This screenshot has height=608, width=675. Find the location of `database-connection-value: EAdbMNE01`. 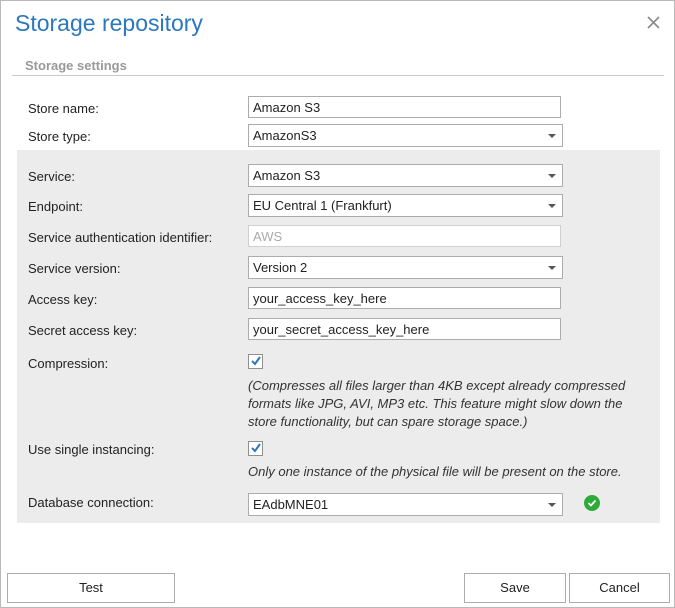

database-connection-value: EAdbMNE01 is located at coordinates (291, 504).